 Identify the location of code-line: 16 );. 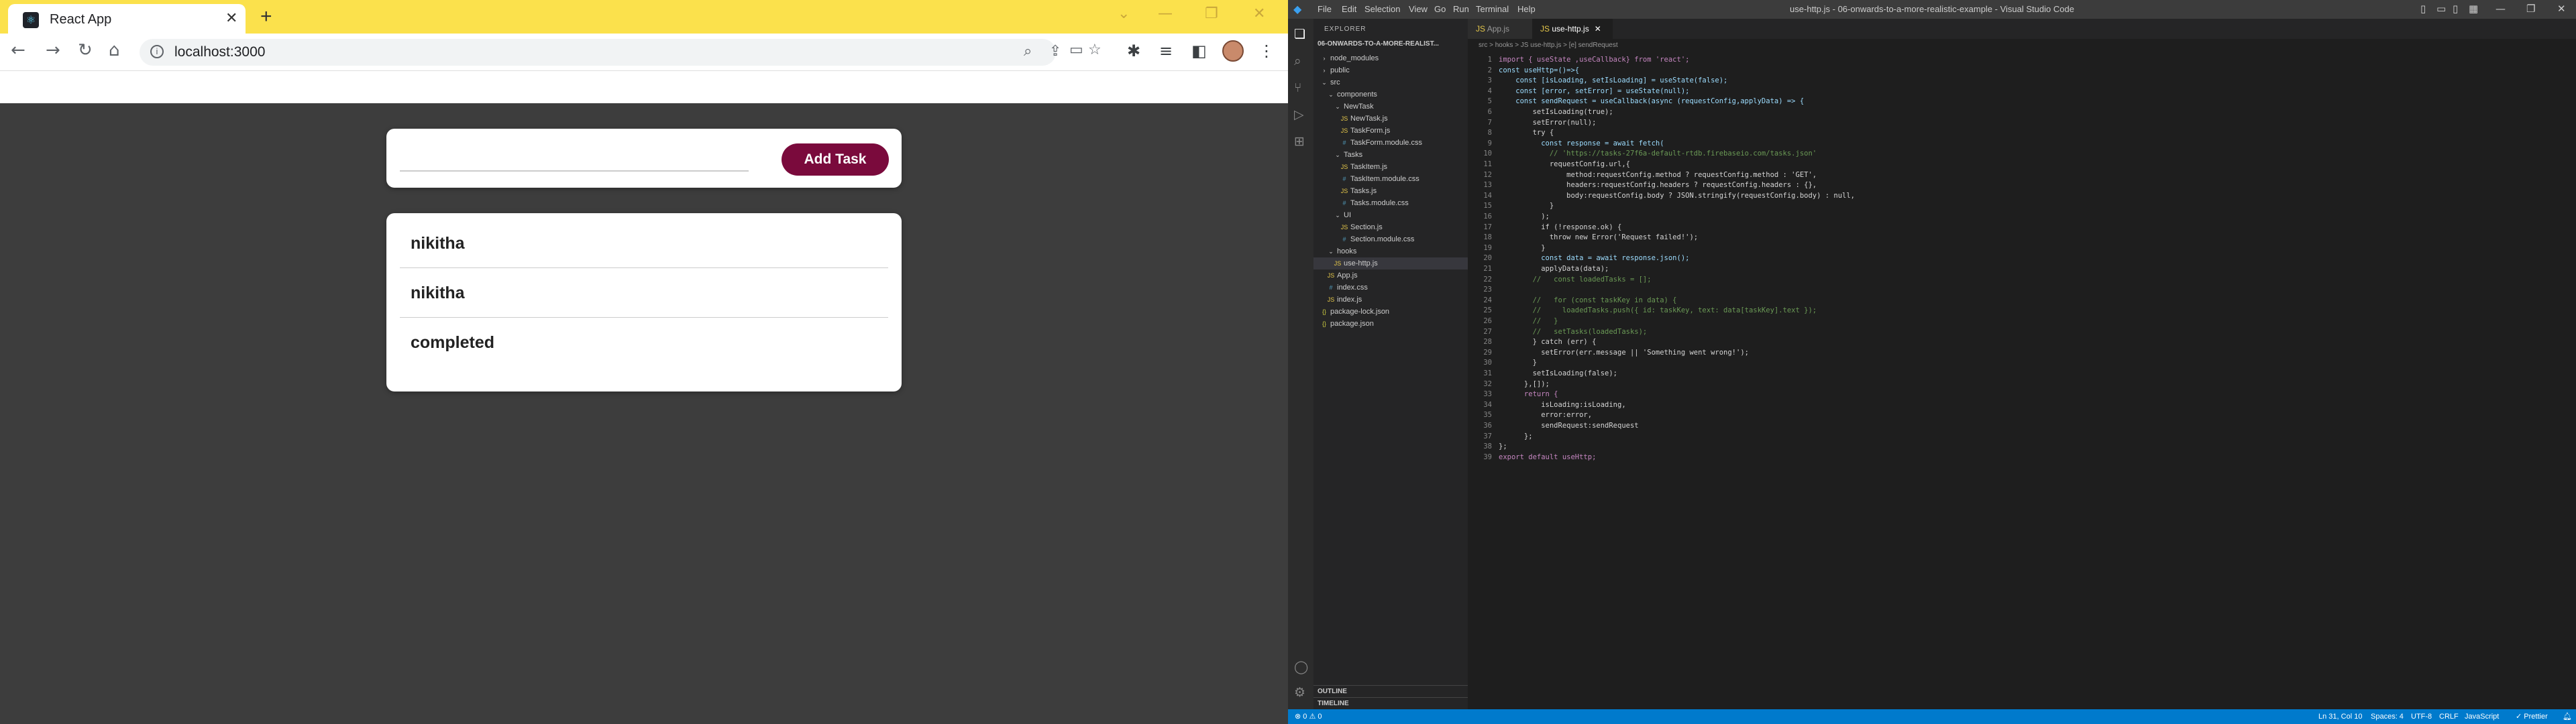
(1509, 217).